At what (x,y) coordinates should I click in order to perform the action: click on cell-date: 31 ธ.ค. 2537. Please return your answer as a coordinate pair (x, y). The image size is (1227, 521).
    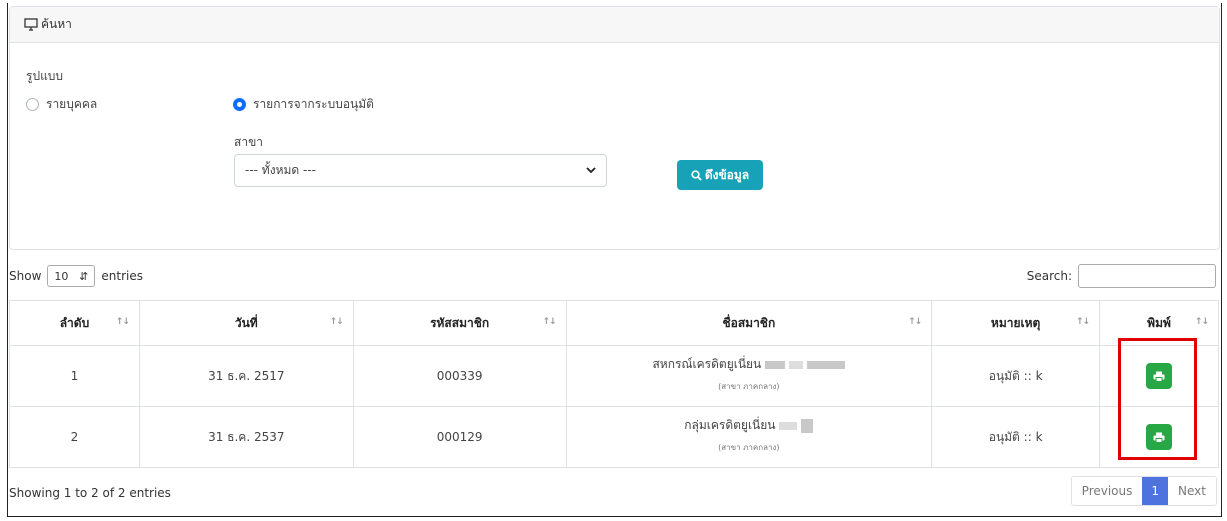
    Looking at the image, I should click on (246, 437).